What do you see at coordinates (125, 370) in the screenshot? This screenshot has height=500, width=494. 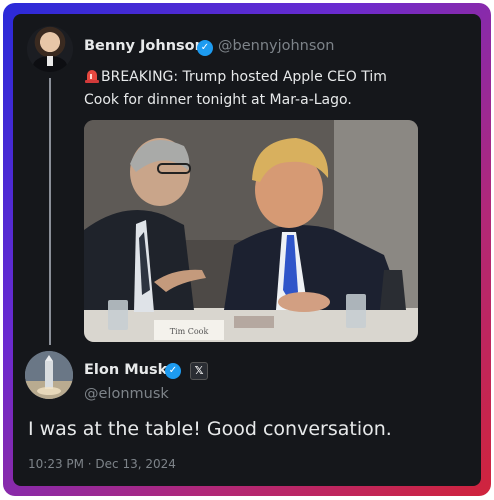 I see `reply-author-name: Elon Musk` at bounding box center [125, 370].